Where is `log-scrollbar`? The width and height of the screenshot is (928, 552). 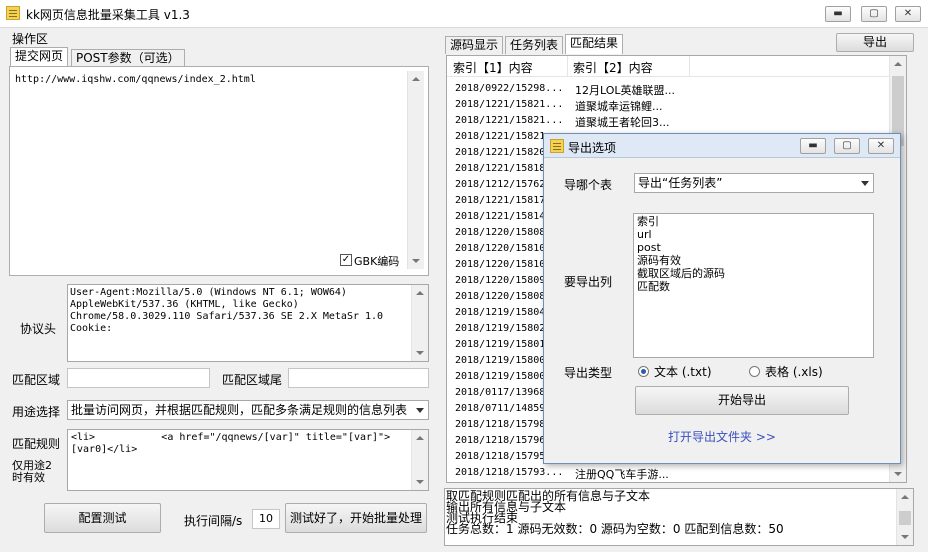 log-scrollbar is located at coordinates (904, 517).